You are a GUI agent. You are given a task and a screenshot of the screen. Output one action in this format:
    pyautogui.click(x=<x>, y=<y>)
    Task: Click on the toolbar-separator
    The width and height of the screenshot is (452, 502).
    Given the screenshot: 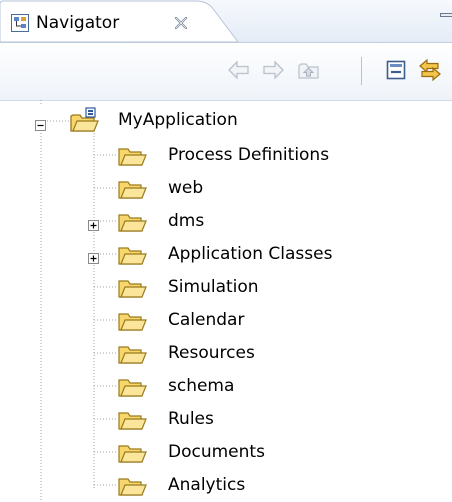 What is the action you would take?
    pyautogui.click(x=361, y=71)
    